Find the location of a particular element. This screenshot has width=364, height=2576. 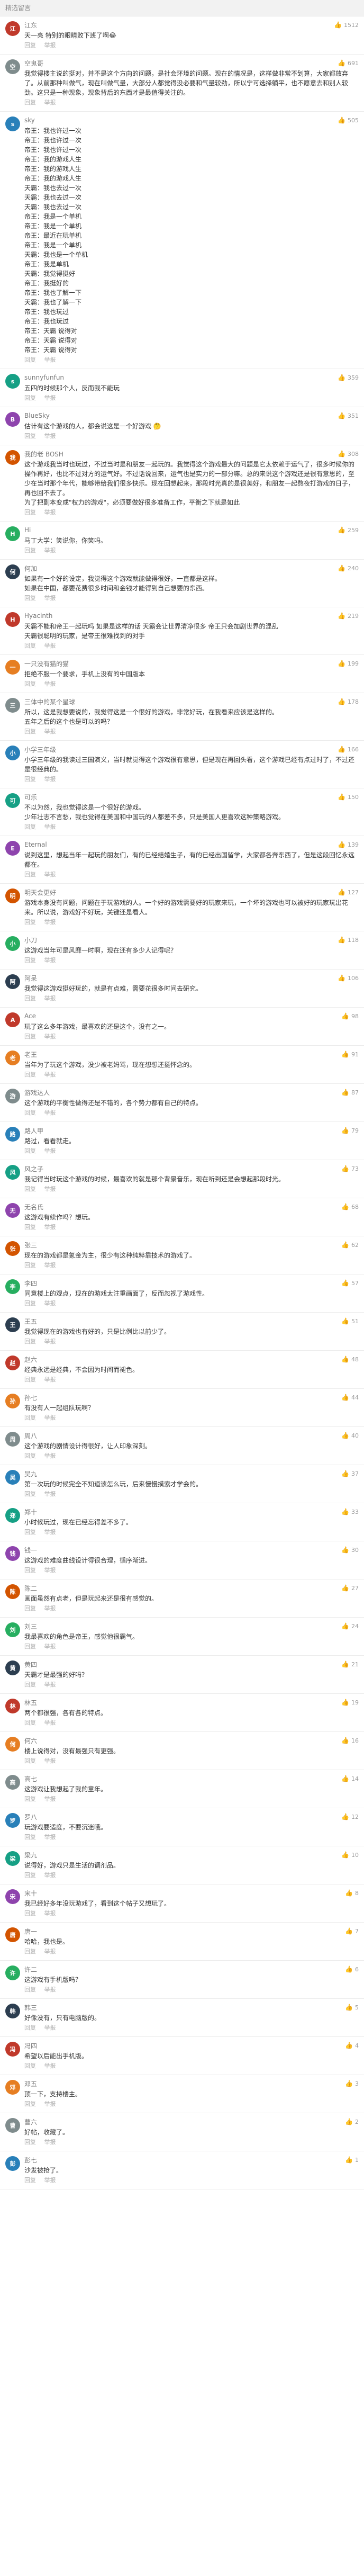

username: 我的老 BOSH is located at coordinates (44, 454).